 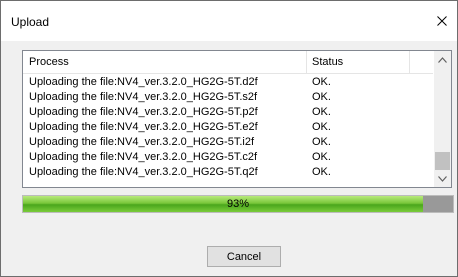 I want to click on upload-progress-bar: 93%, so click(x=238, y=204).